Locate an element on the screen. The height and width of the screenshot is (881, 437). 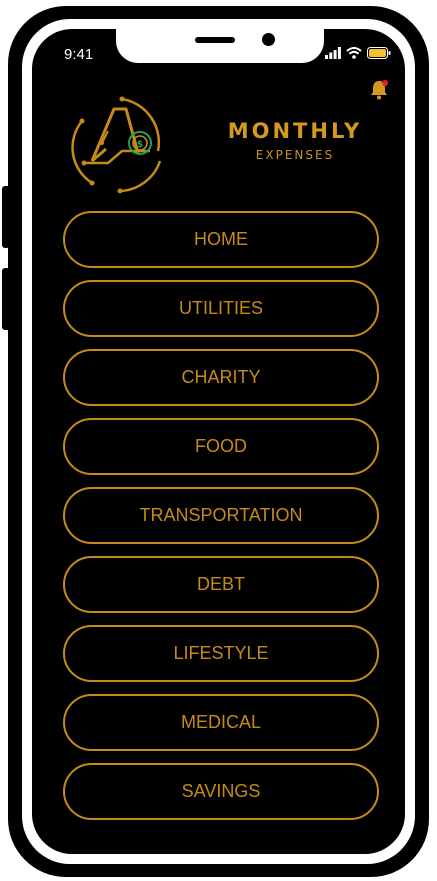
menu-button-debt: DEBT is located at coordinates (221, 584).